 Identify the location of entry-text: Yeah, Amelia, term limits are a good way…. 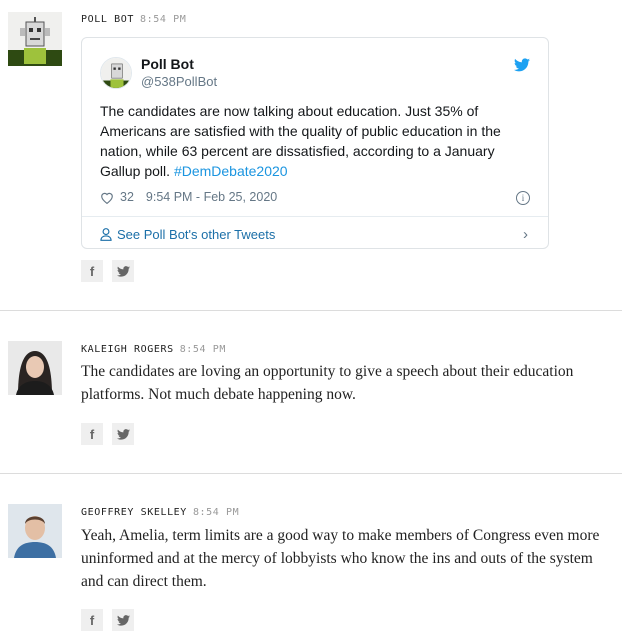
(340, 558).